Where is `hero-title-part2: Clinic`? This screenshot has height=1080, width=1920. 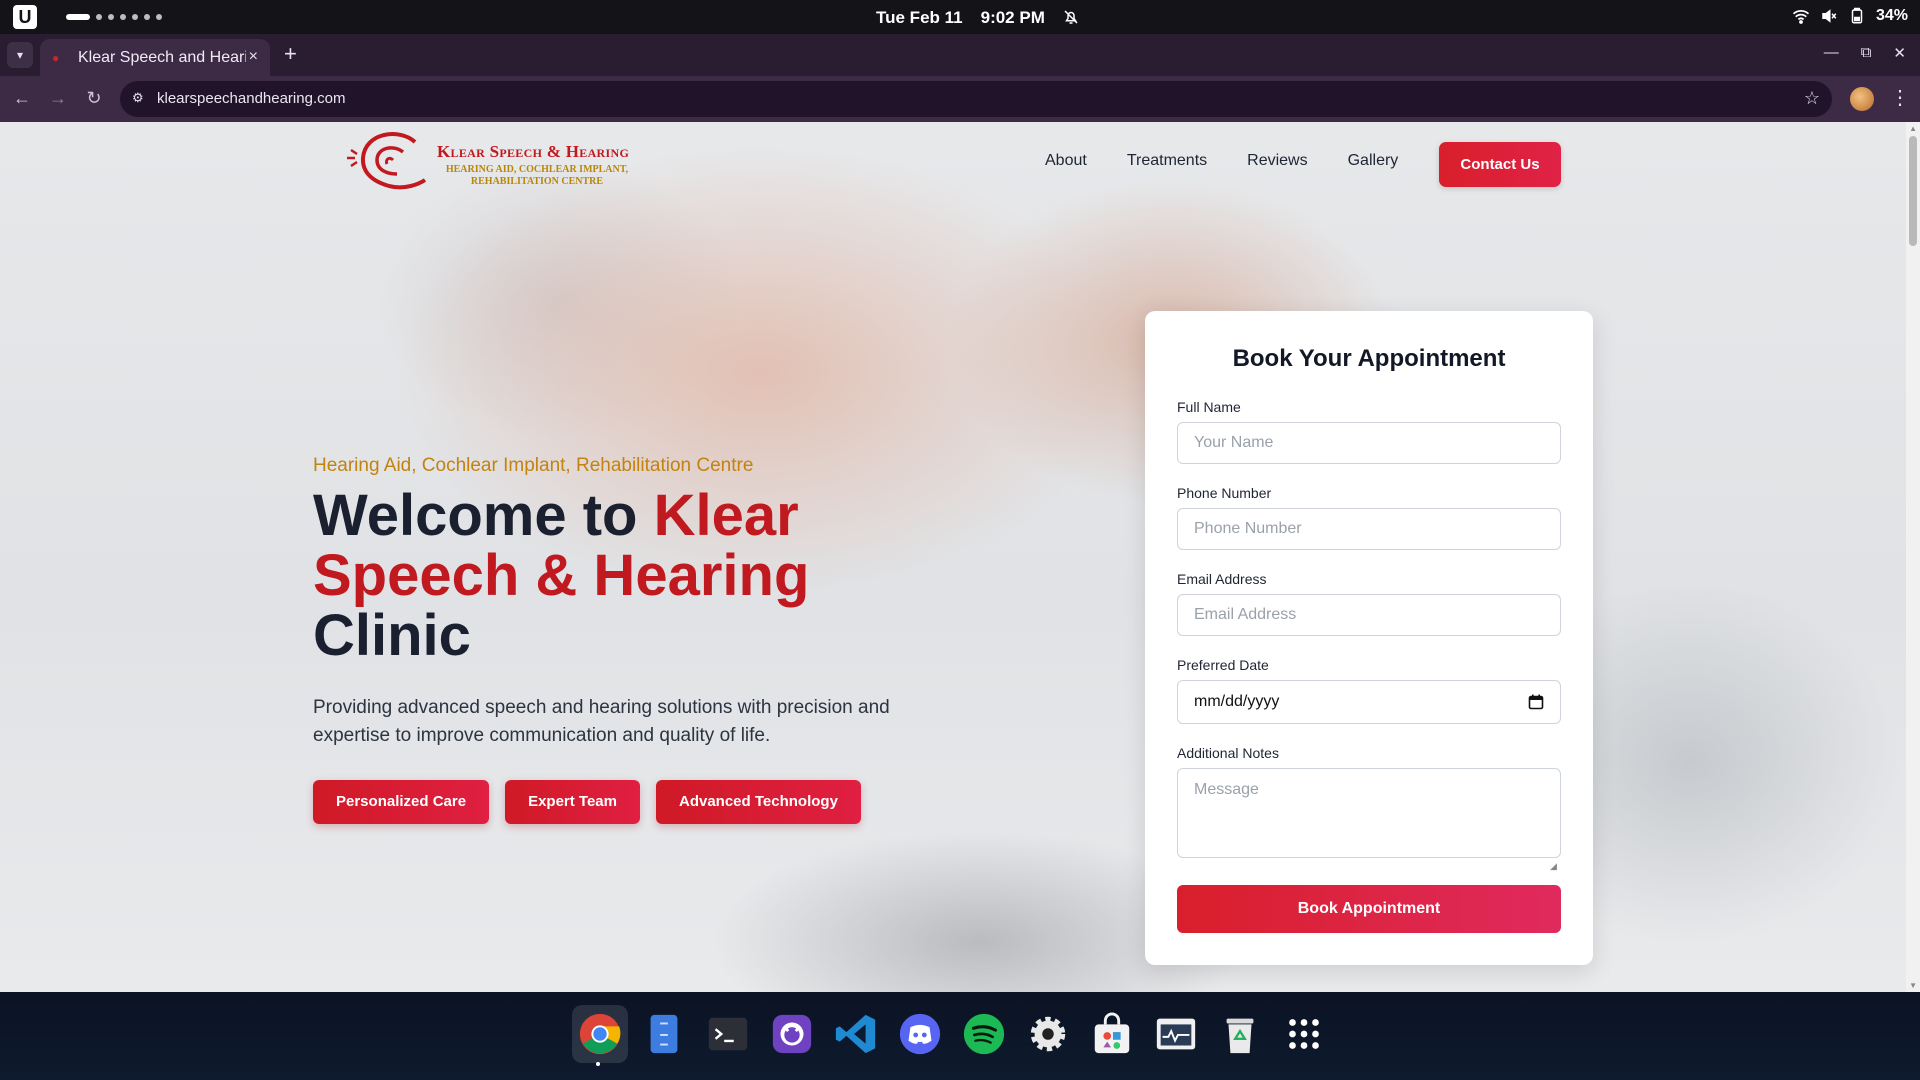
hero-title-part2: Clinic is located at coordinates (392, 635).